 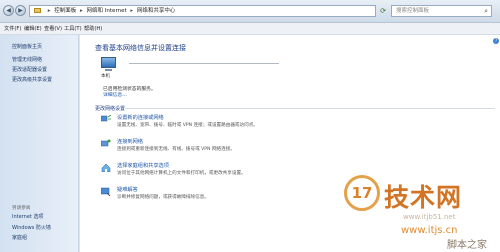 What do you see at coordinates (21, 208) in the screenshot?
I see `see-also-heading: 另请参阅` at bounding box center [21, 208].